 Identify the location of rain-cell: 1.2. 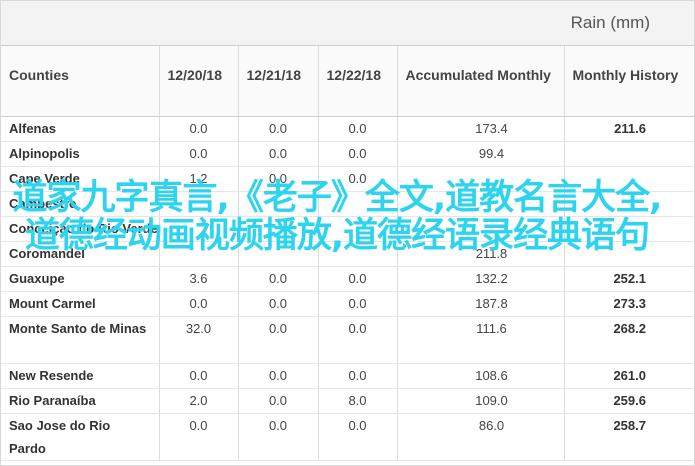
(199, 179).